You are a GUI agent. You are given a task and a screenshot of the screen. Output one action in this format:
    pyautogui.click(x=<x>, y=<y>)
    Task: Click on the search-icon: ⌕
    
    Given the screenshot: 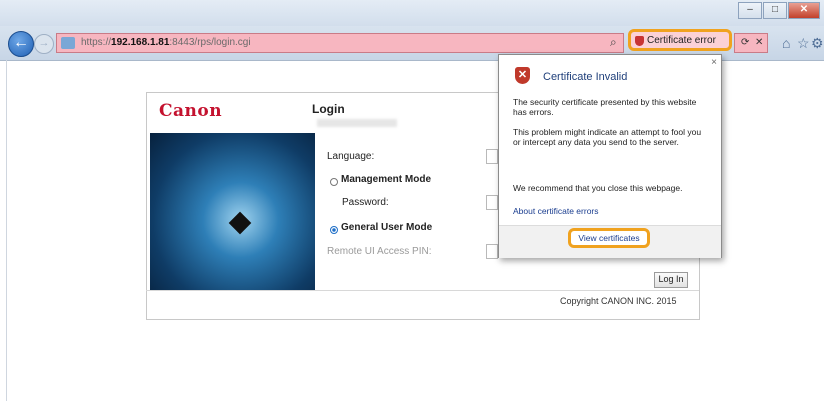 What is the action you would take?
    pyautogui.click(x=613, y=42)
    